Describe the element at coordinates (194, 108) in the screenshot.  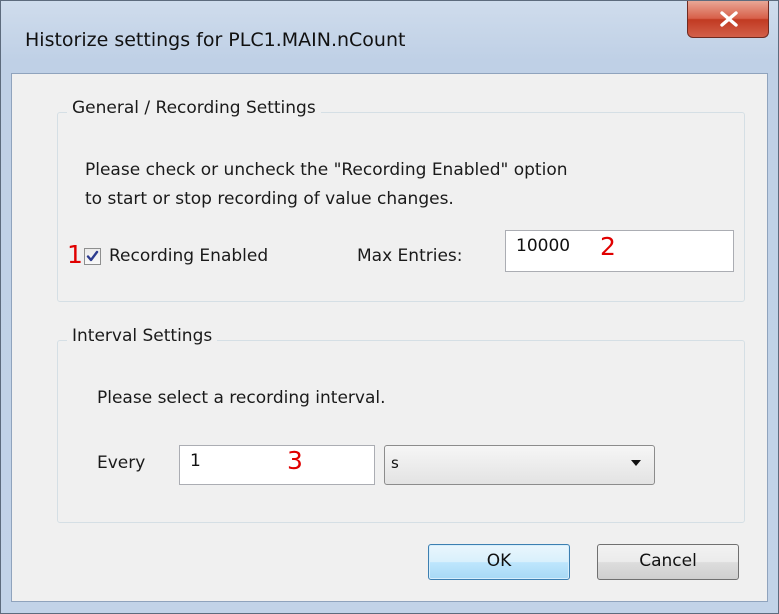
I see `general-settings-legend: General / Recording Settings` at that location.